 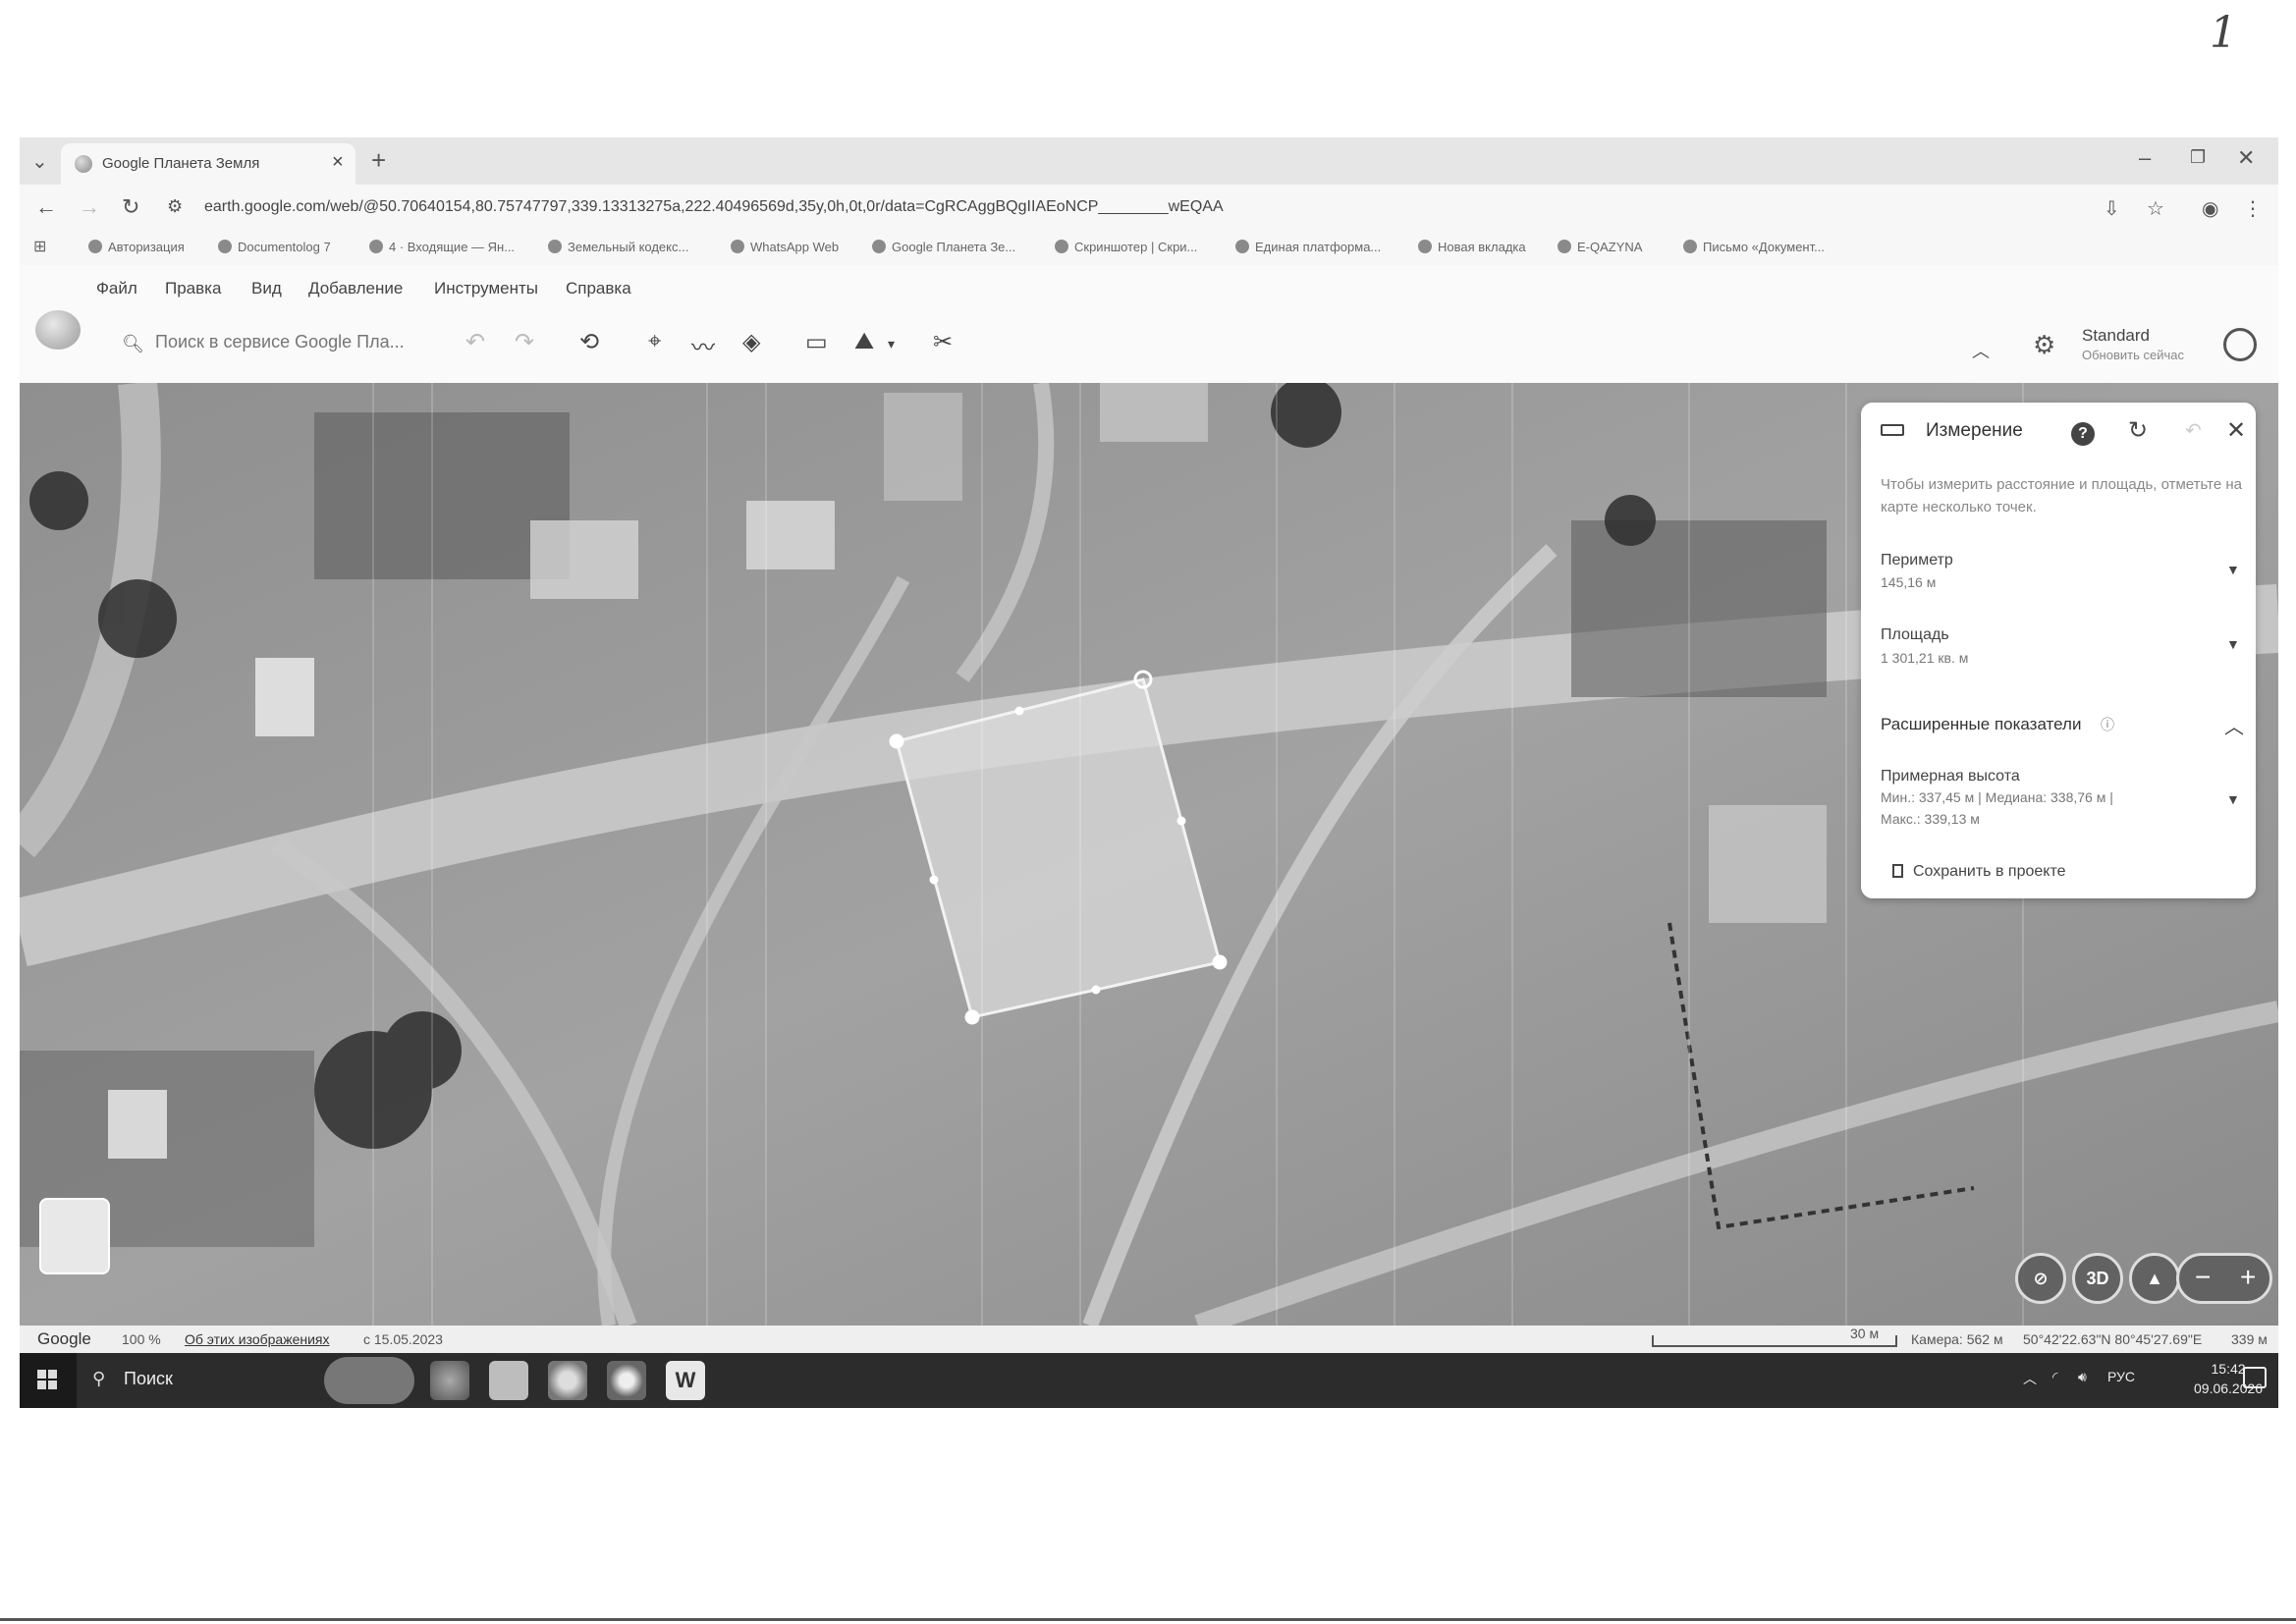 I want to click on layers-icon: ◈, so click(x=751, y=342).